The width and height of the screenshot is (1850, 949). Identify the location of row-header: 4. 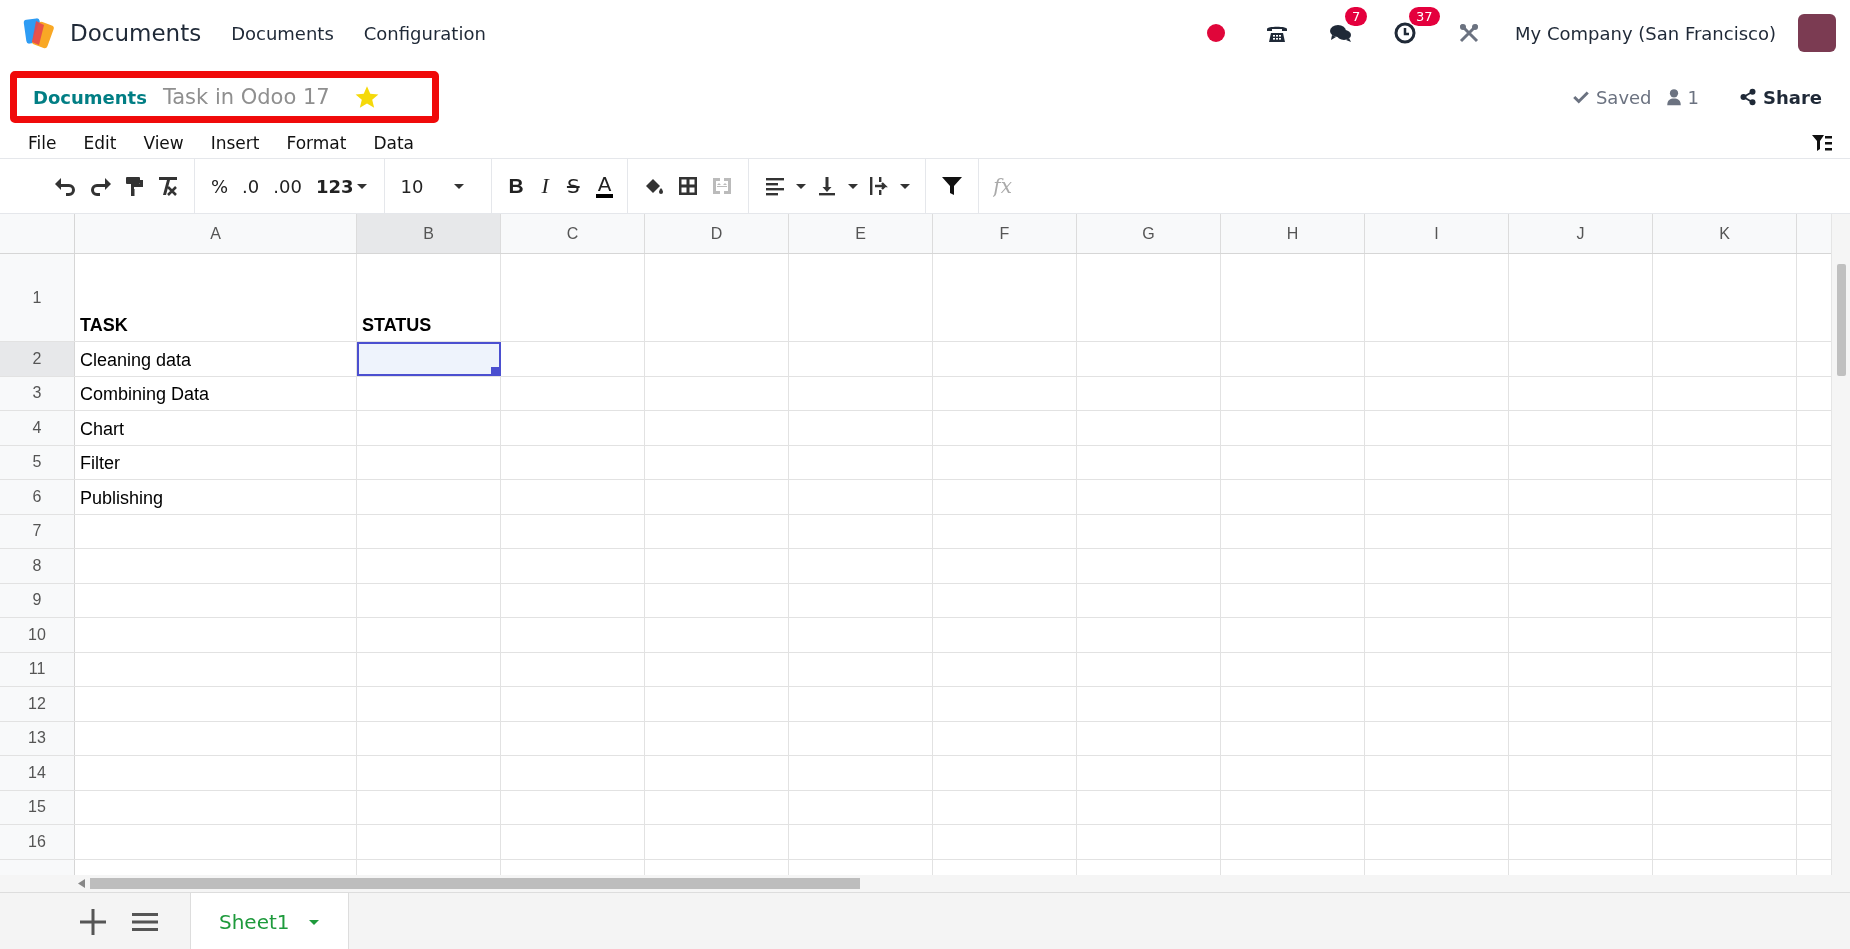
(37, 428).